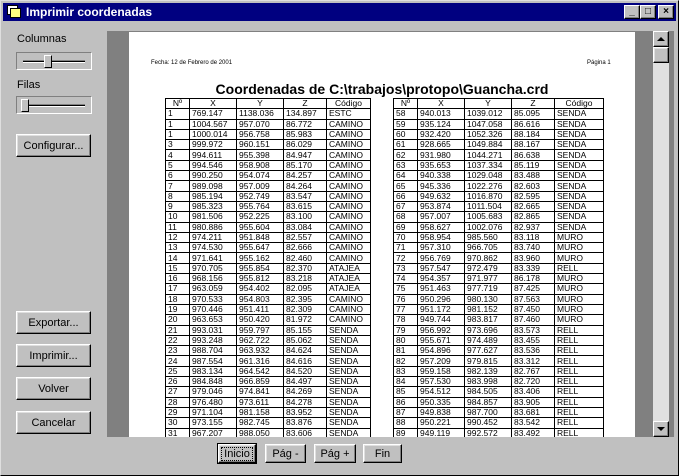  What do you see at coordinates (53, 388) in the screenshot?
I see `volver-button: Volver` at bounding box center [53, 388].